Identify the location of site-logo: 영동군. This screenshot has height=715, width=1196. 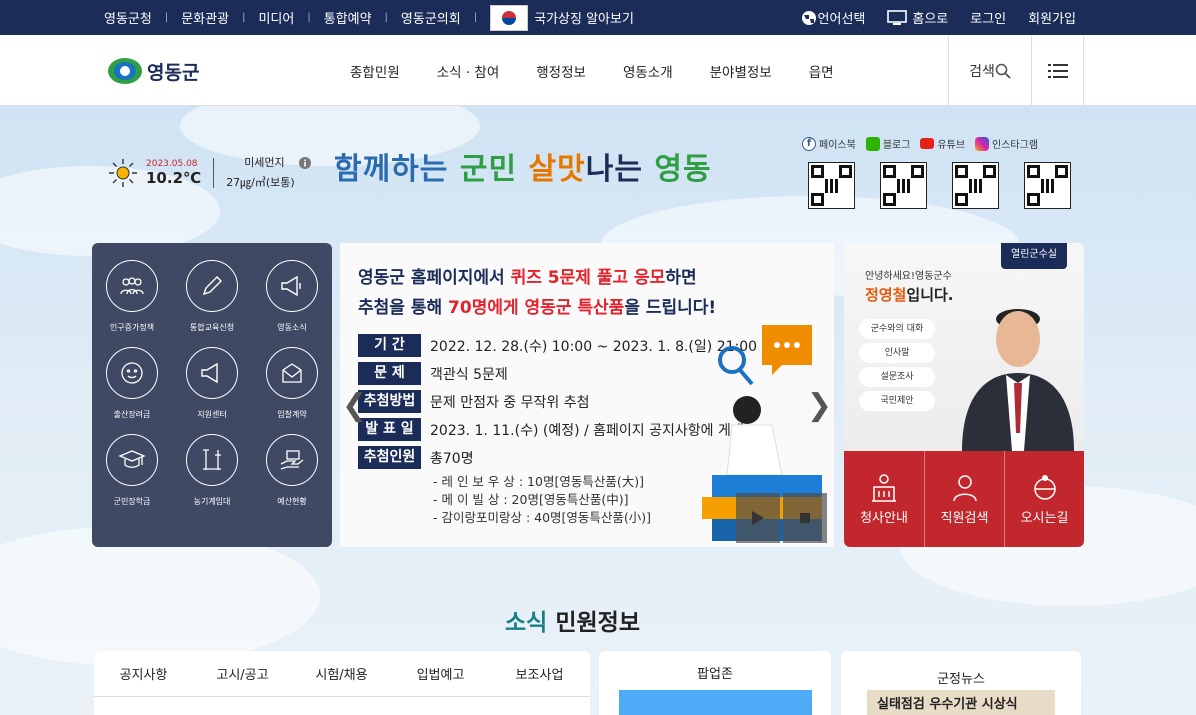
(153, 71).